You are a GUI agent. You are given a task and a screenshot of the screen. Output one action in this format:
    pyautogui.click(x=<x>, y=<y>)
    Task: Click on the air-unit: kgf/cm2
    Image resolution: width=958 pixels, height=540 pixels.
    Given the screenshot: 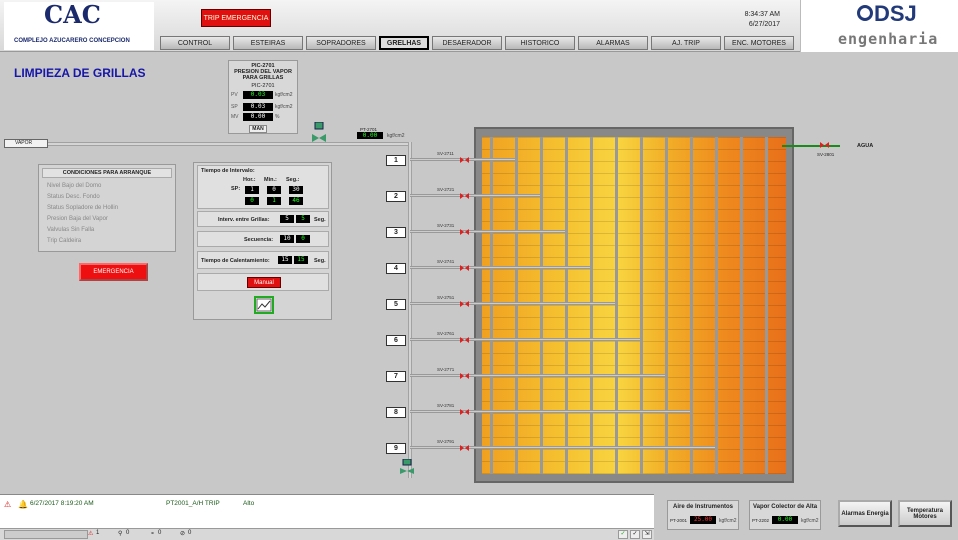 What is the action you would take?
    pyautogui.click(x=728, y=521)
    